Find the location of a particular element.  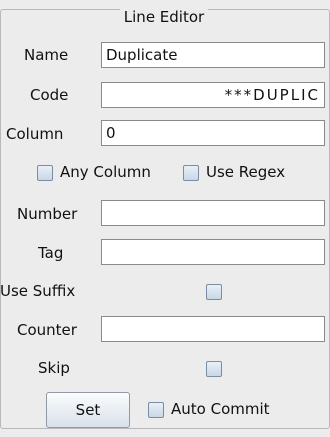

any-column-label: Any Column is located at coordinates (105, 172).